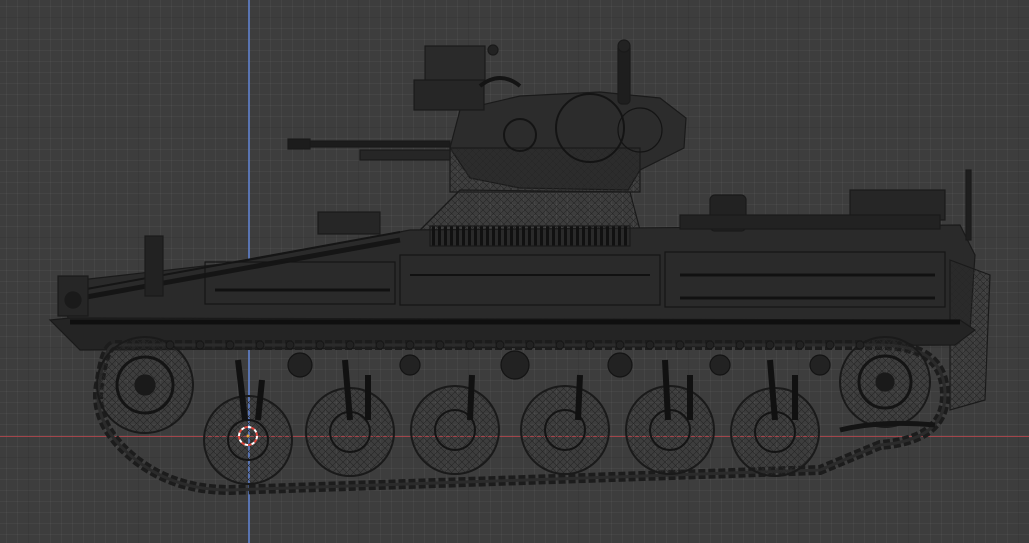 The width and height of the screenshot is (1029, 543). What do you see at coordinates (248, 436) in the screenshot?
I see `3d-cursor-icon` at bounding box center [248, 436].